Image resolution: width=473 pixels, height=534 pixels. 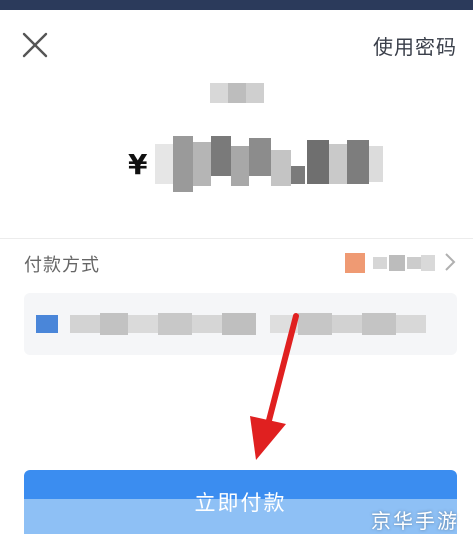 What do you see at coordinates (62, 265) in the screenshot?
I see `pay-method-label: 付款方式` at bounding box center [62, 265].